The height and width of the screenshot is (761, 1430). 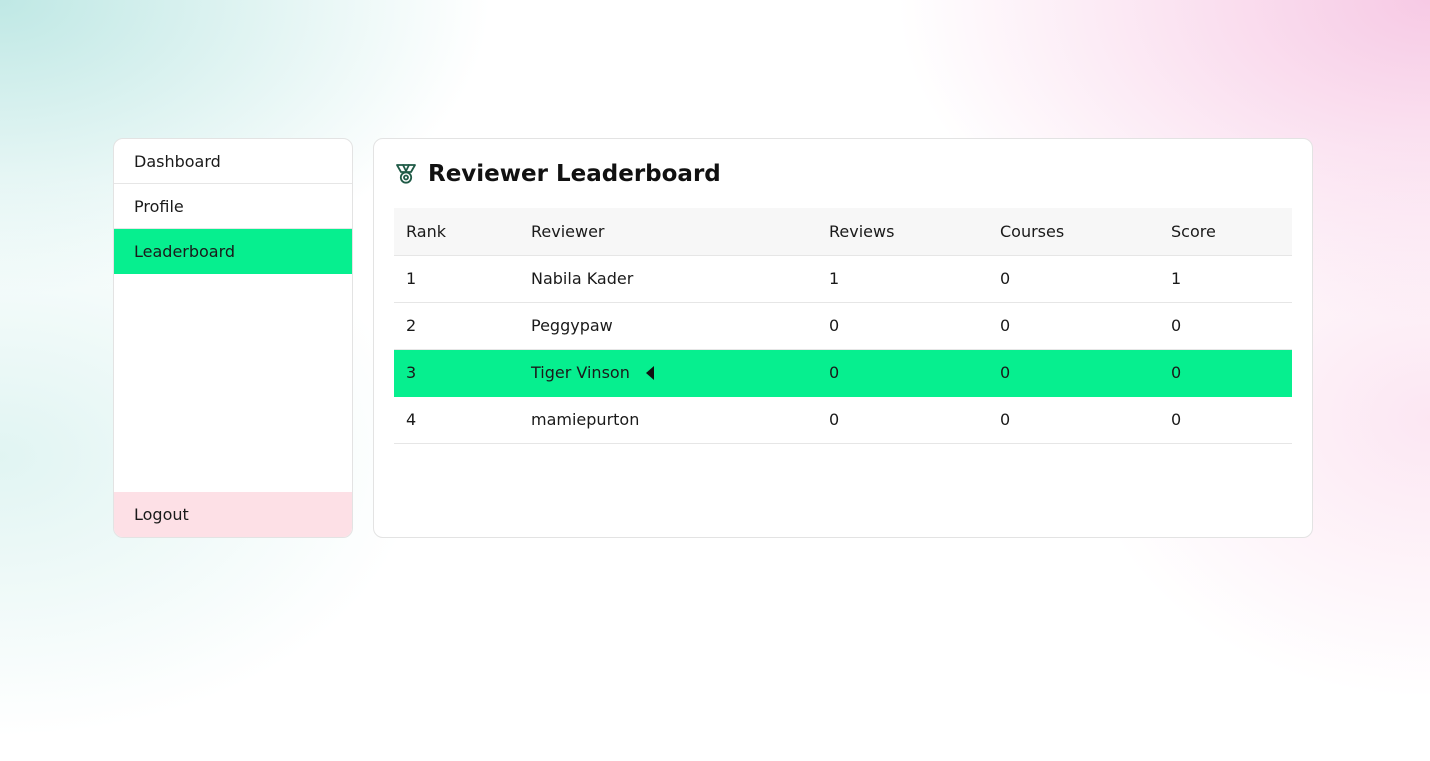 I want to click on table-row: 4 mamiepurton 0 0 0, so click(x=843, y=420).